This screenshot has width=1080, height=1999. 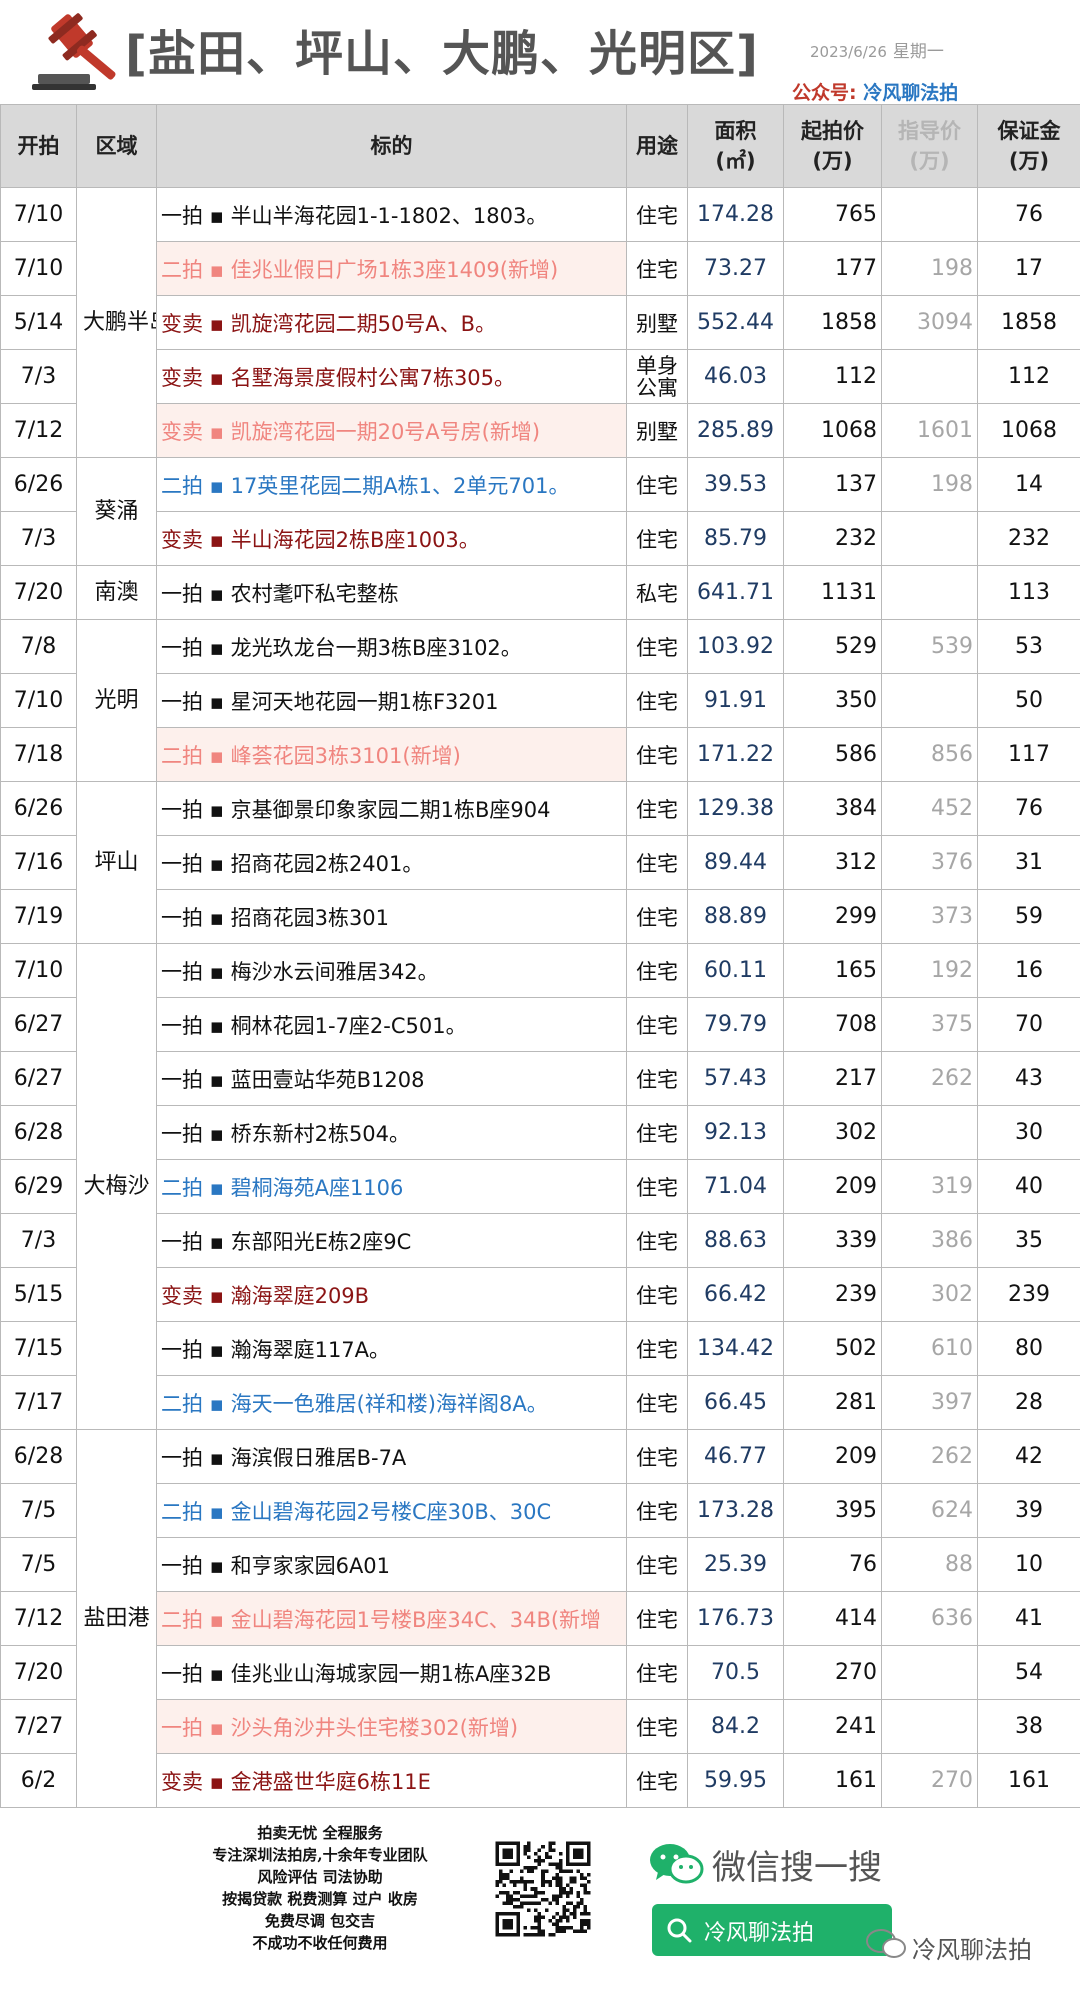 I want to click on start-price-cell: 708, so click(x=832, y=1024).